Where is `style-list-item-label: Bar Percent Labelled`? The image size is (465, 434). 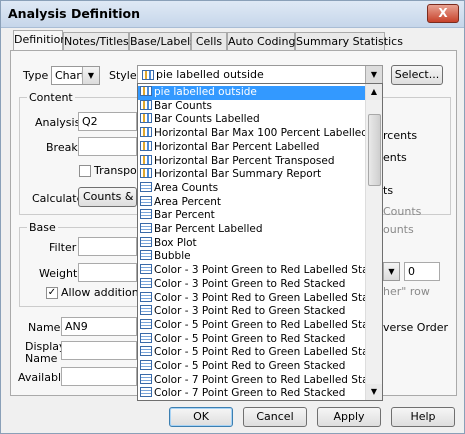 style-list-item-label: Bar Percent Labelled is located at coordinates (208, 229).